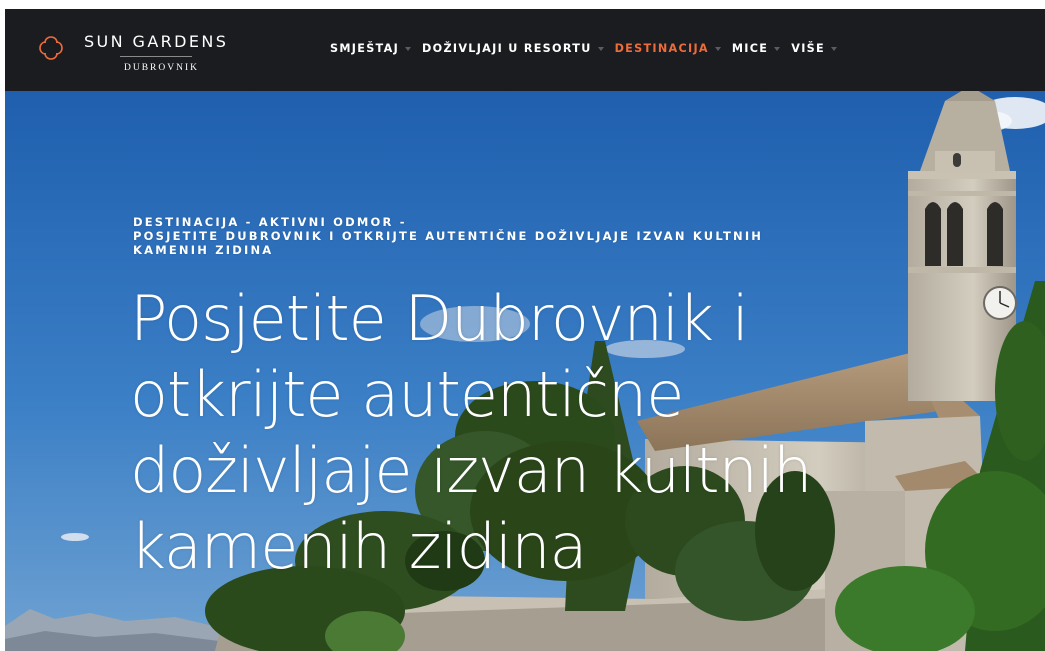 The image size is (1045, 651). Describe the element at coordinates (365, 48) in the screenshot. I see `nav-item-label: SMJEŠTAJ` at that location.